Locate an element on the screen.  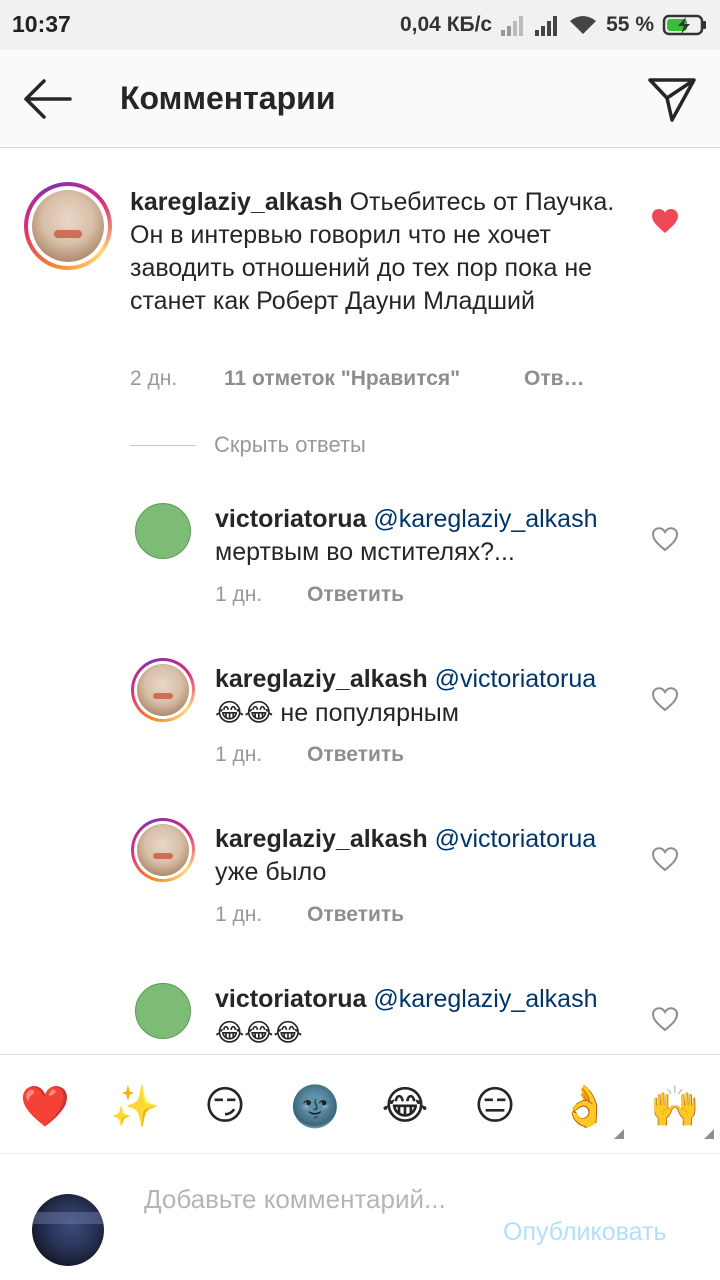
status-bar: 10:37 0,04 КБ/с 55 % is located at coordinates (360, 25).